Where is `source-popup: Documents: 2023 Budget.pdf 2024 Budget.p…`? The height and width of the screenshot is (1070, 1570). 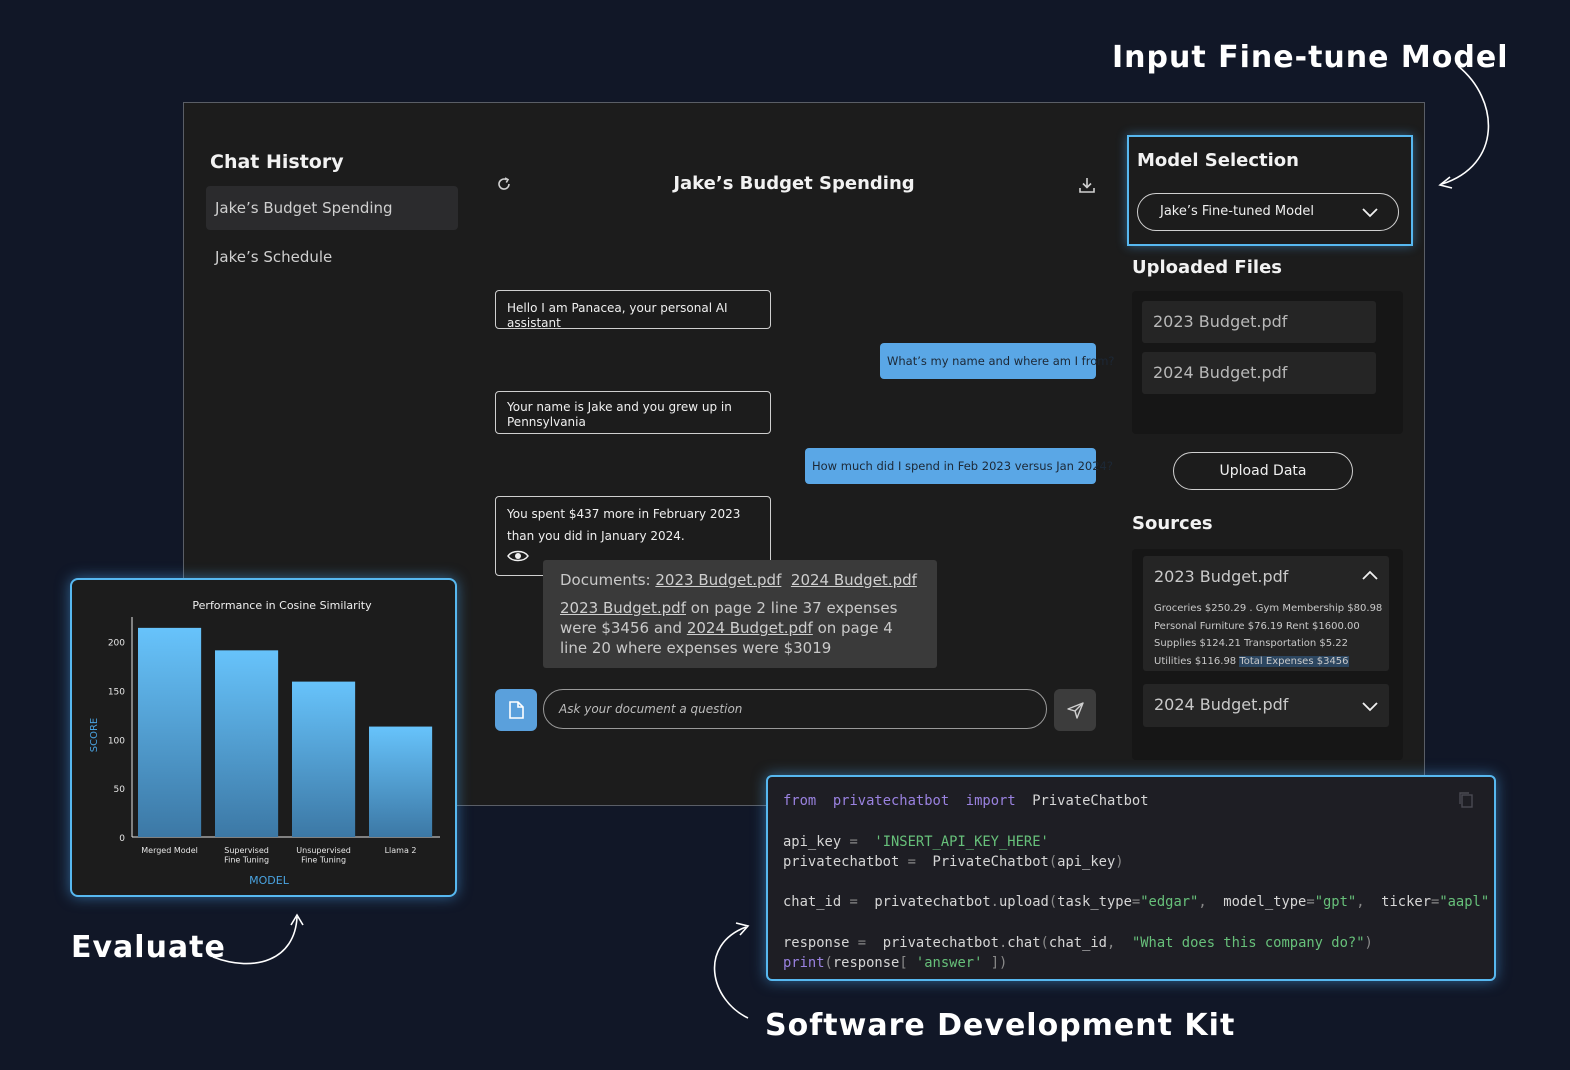 source-popup: Documents: 2023 Budget.pdf 2024 Budget.p… is located at coordinates (740, 614).